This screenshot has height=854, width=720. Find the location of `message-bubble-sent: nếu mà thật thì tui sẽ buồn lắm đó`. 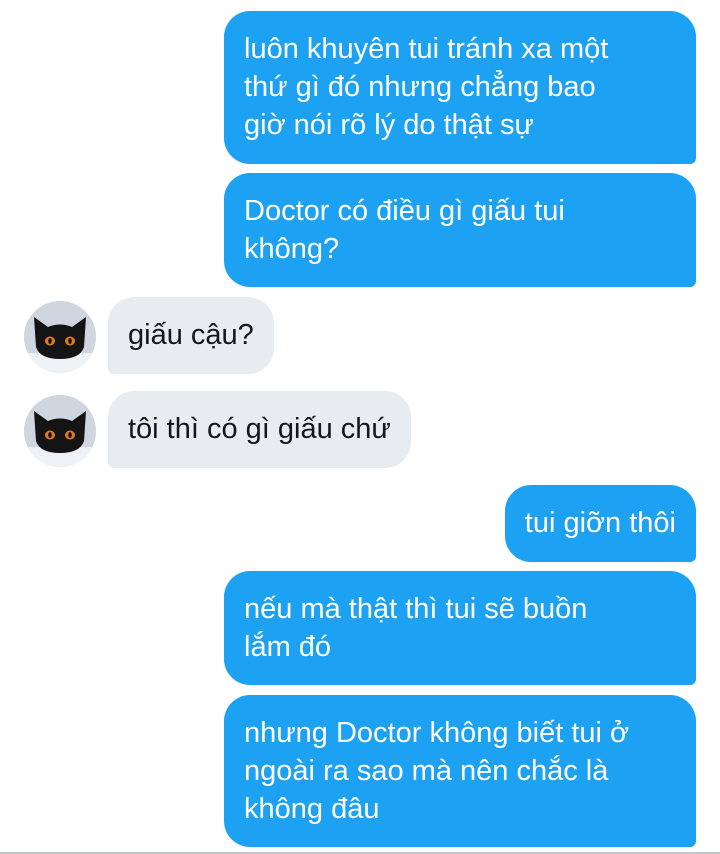

message-bubble-sent: nếu mà thật thì tui sẽ buồn lắm đó is located at coordinates (460, 628).